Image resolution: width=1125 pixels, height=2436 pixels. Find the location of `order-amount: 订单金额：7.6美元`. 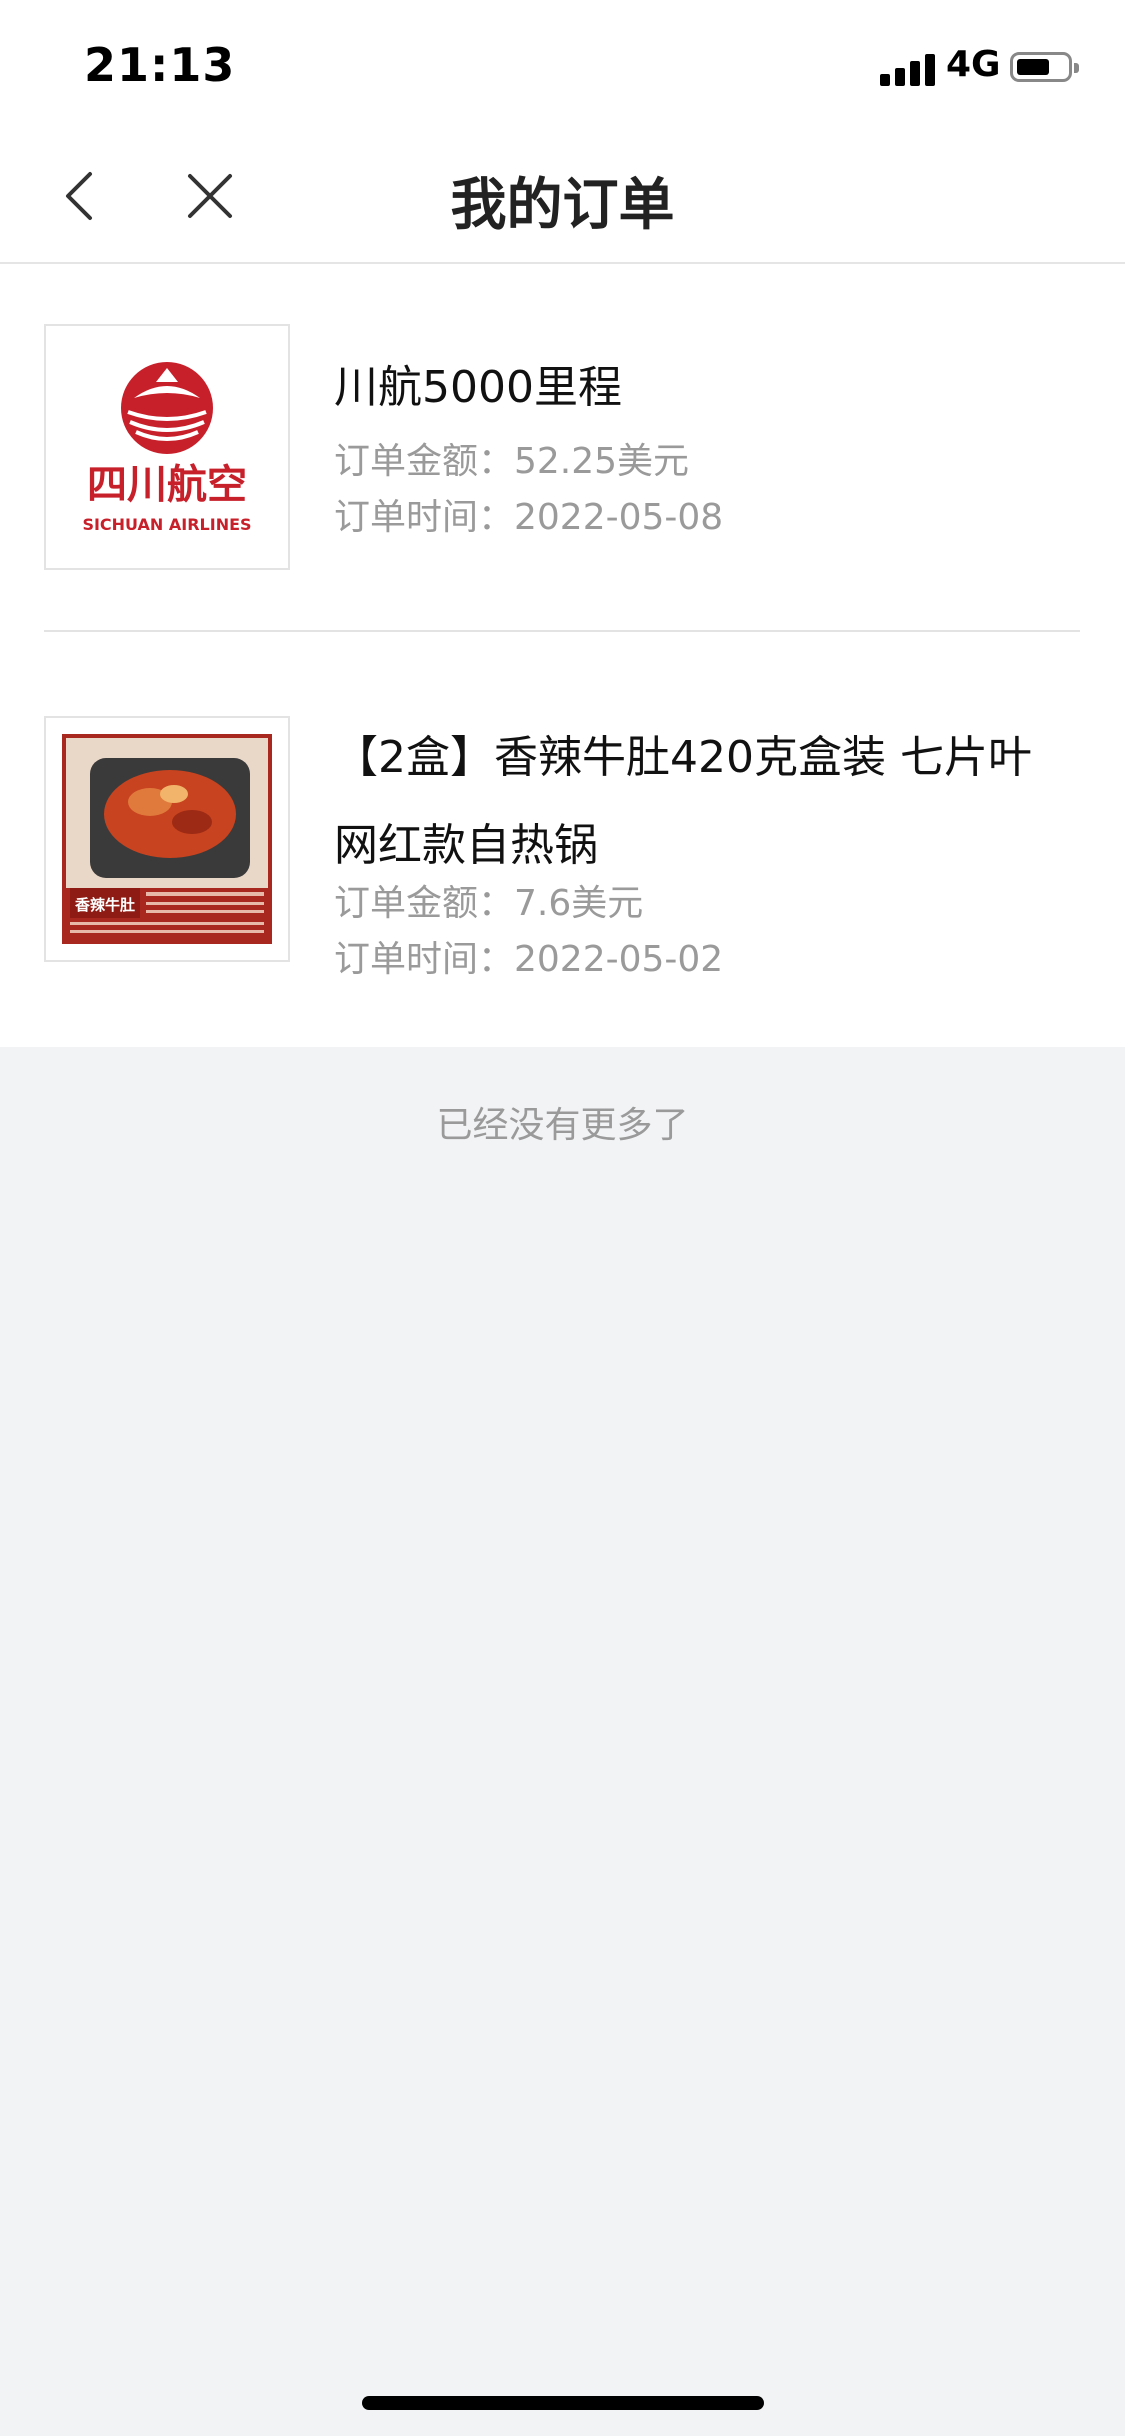

order-amount: 订单金额：7.6美元 is located at coordinates (489, 903).